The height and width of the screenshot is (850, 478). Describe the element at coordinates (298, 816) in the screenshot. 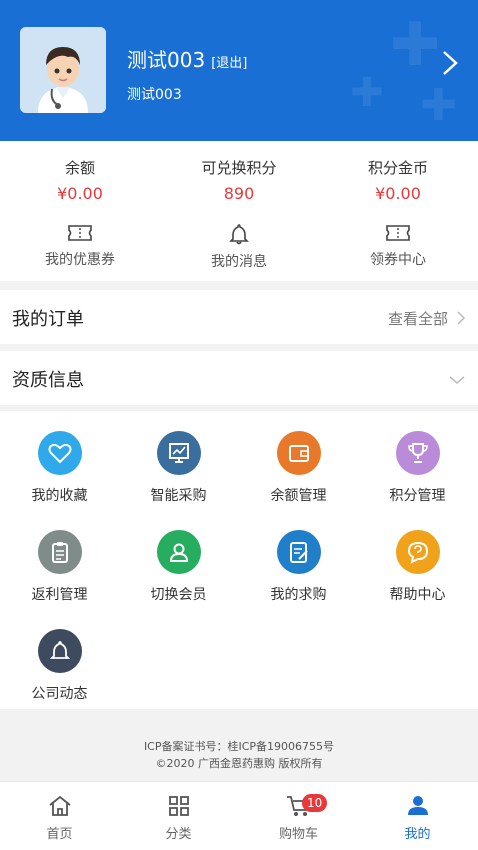

I see `tab-cart: 10 购物车` at that location.